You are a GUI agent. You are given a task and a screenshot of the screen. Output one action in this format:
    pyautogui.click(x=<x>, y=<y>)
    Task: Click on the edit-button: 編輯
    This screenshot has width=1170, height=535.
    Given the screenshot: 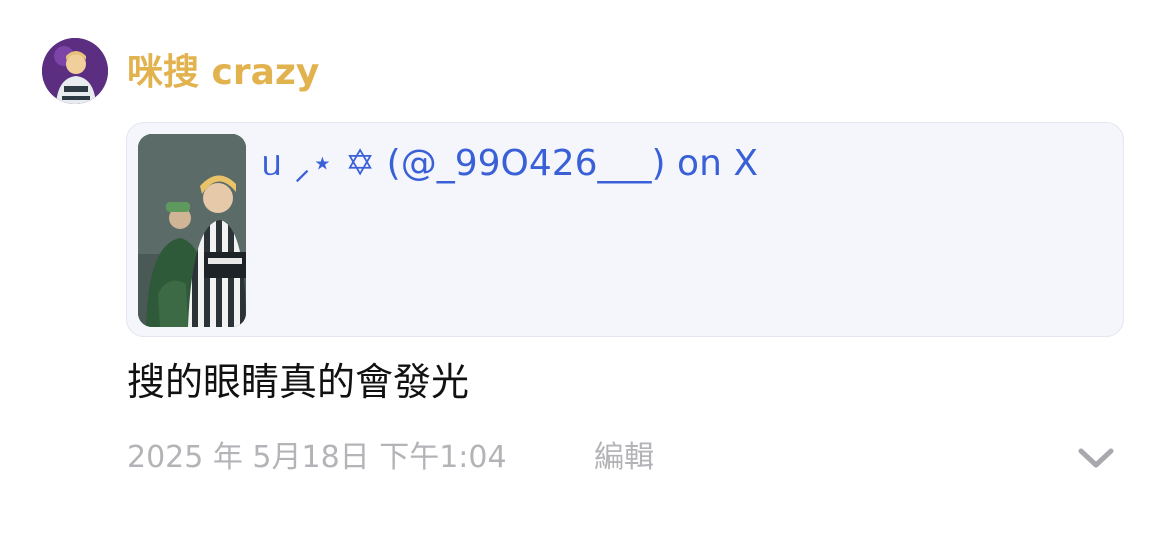 What is the action you would take?
    pyautogui.click(x=624, y=458)
    